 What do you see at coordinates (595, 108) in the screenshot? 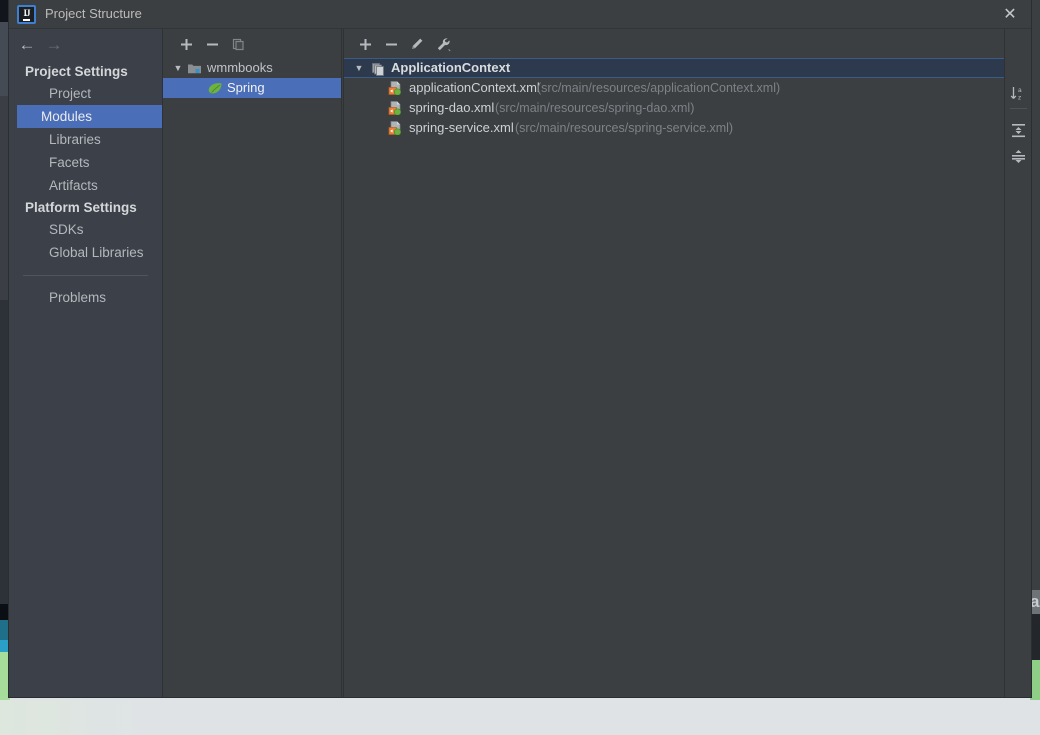
I see `context-file-path: (src/main/resources/spring-dao.xml)` at bounding box center [595, 108].